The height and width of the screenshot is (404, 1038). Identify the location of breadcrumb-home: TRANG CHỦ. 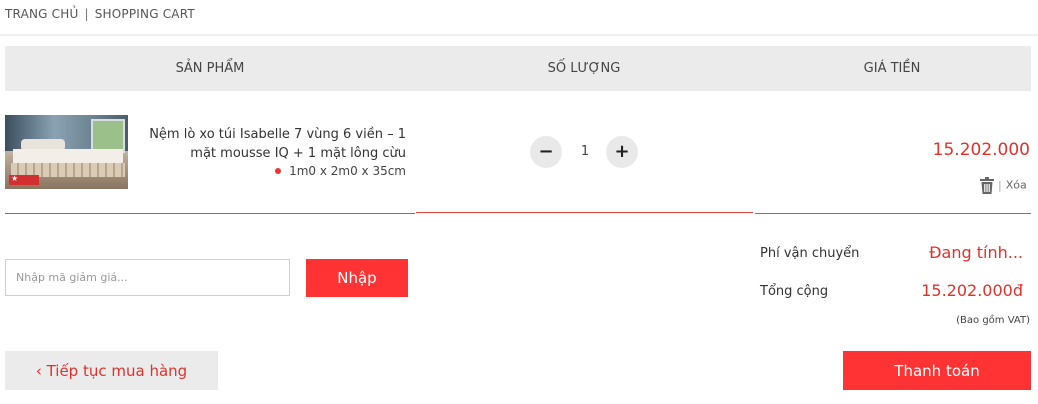
(41, 14).